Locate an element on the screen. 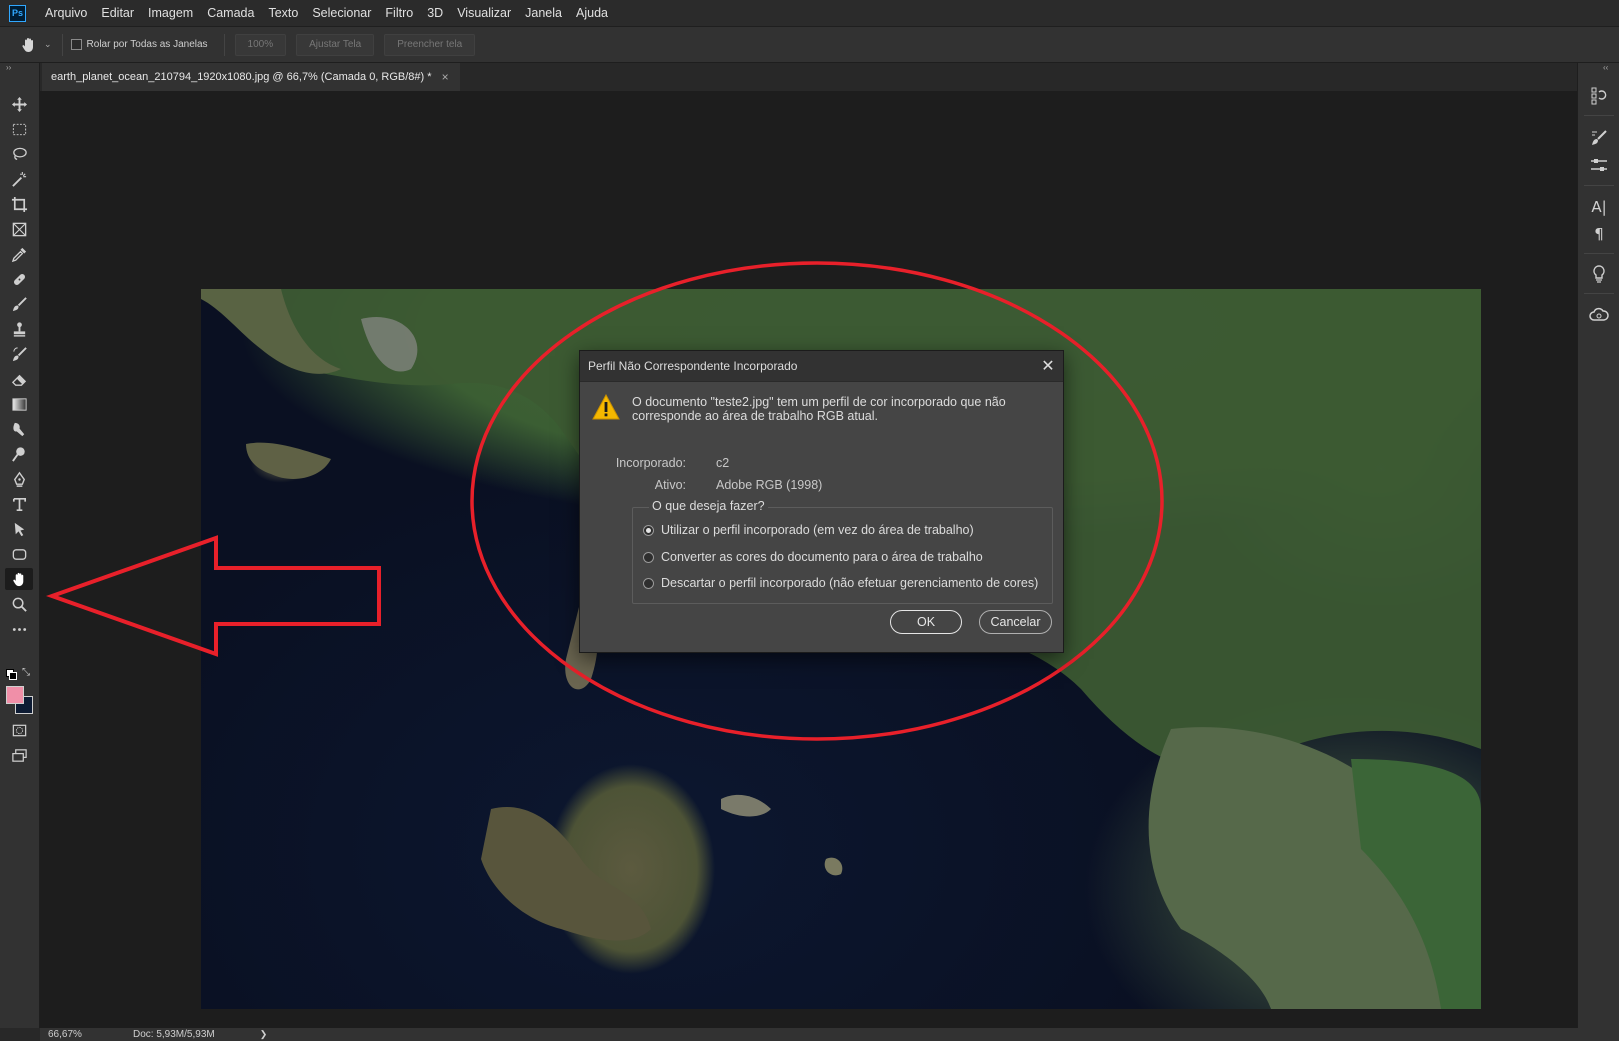  close-icon: × is located at coordinates (445, 77).